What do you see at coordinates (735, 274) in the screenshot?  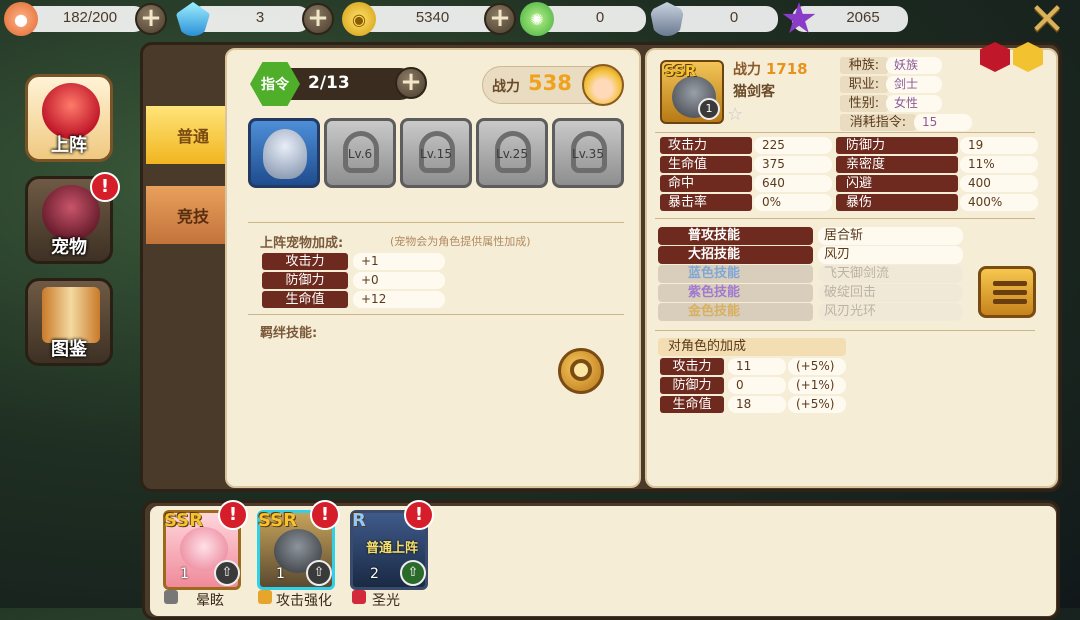 I see `skill-label-blue: 蓝色技能` at bounding box center [735, 274].